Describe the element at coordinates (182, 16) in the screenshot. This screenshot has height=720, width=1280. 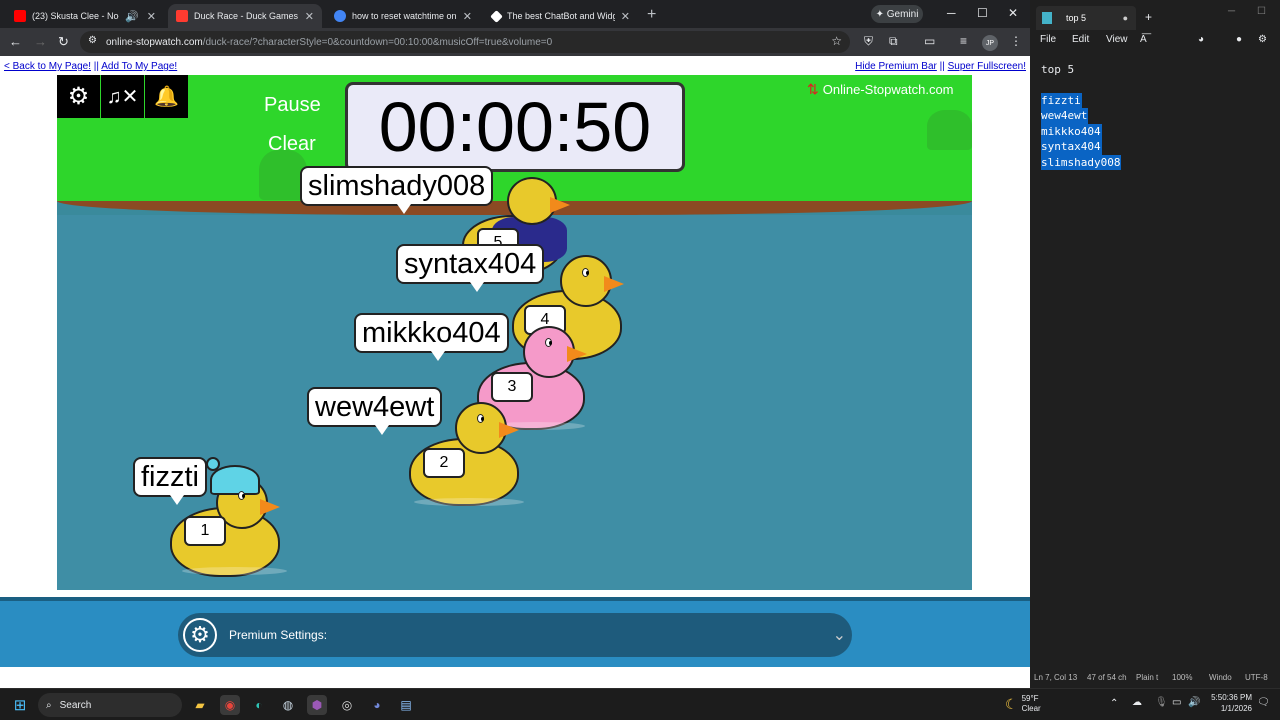
I see `duck-games-icon` at that location.